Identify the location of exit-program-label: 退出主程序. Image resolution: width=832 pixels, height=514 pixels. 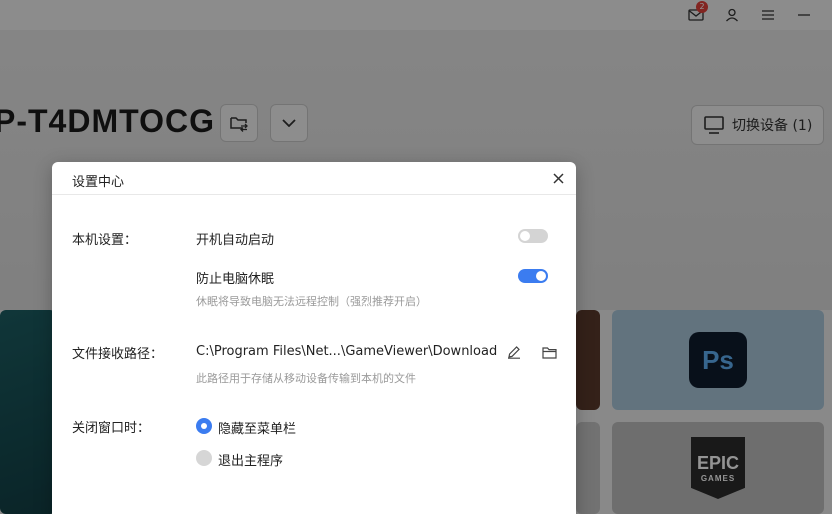
(251, 461).